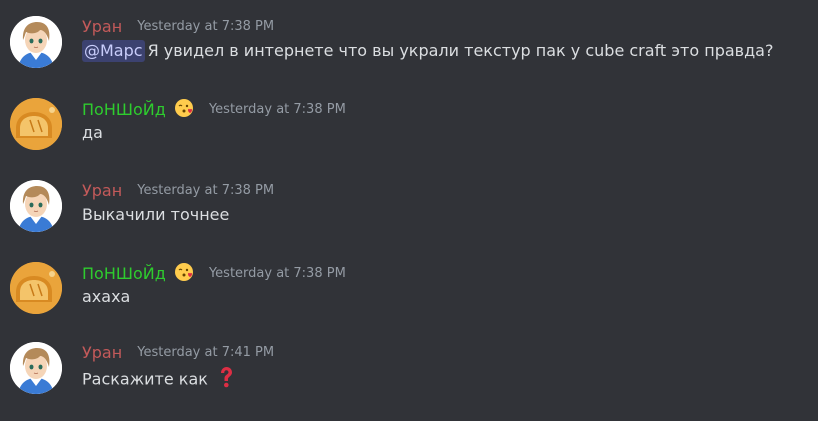 The height and width of the screenshot is (421, 818). Describe the element at coordinates (106, 296) in the screenshot. I see `message-text: ахаха` at that location.